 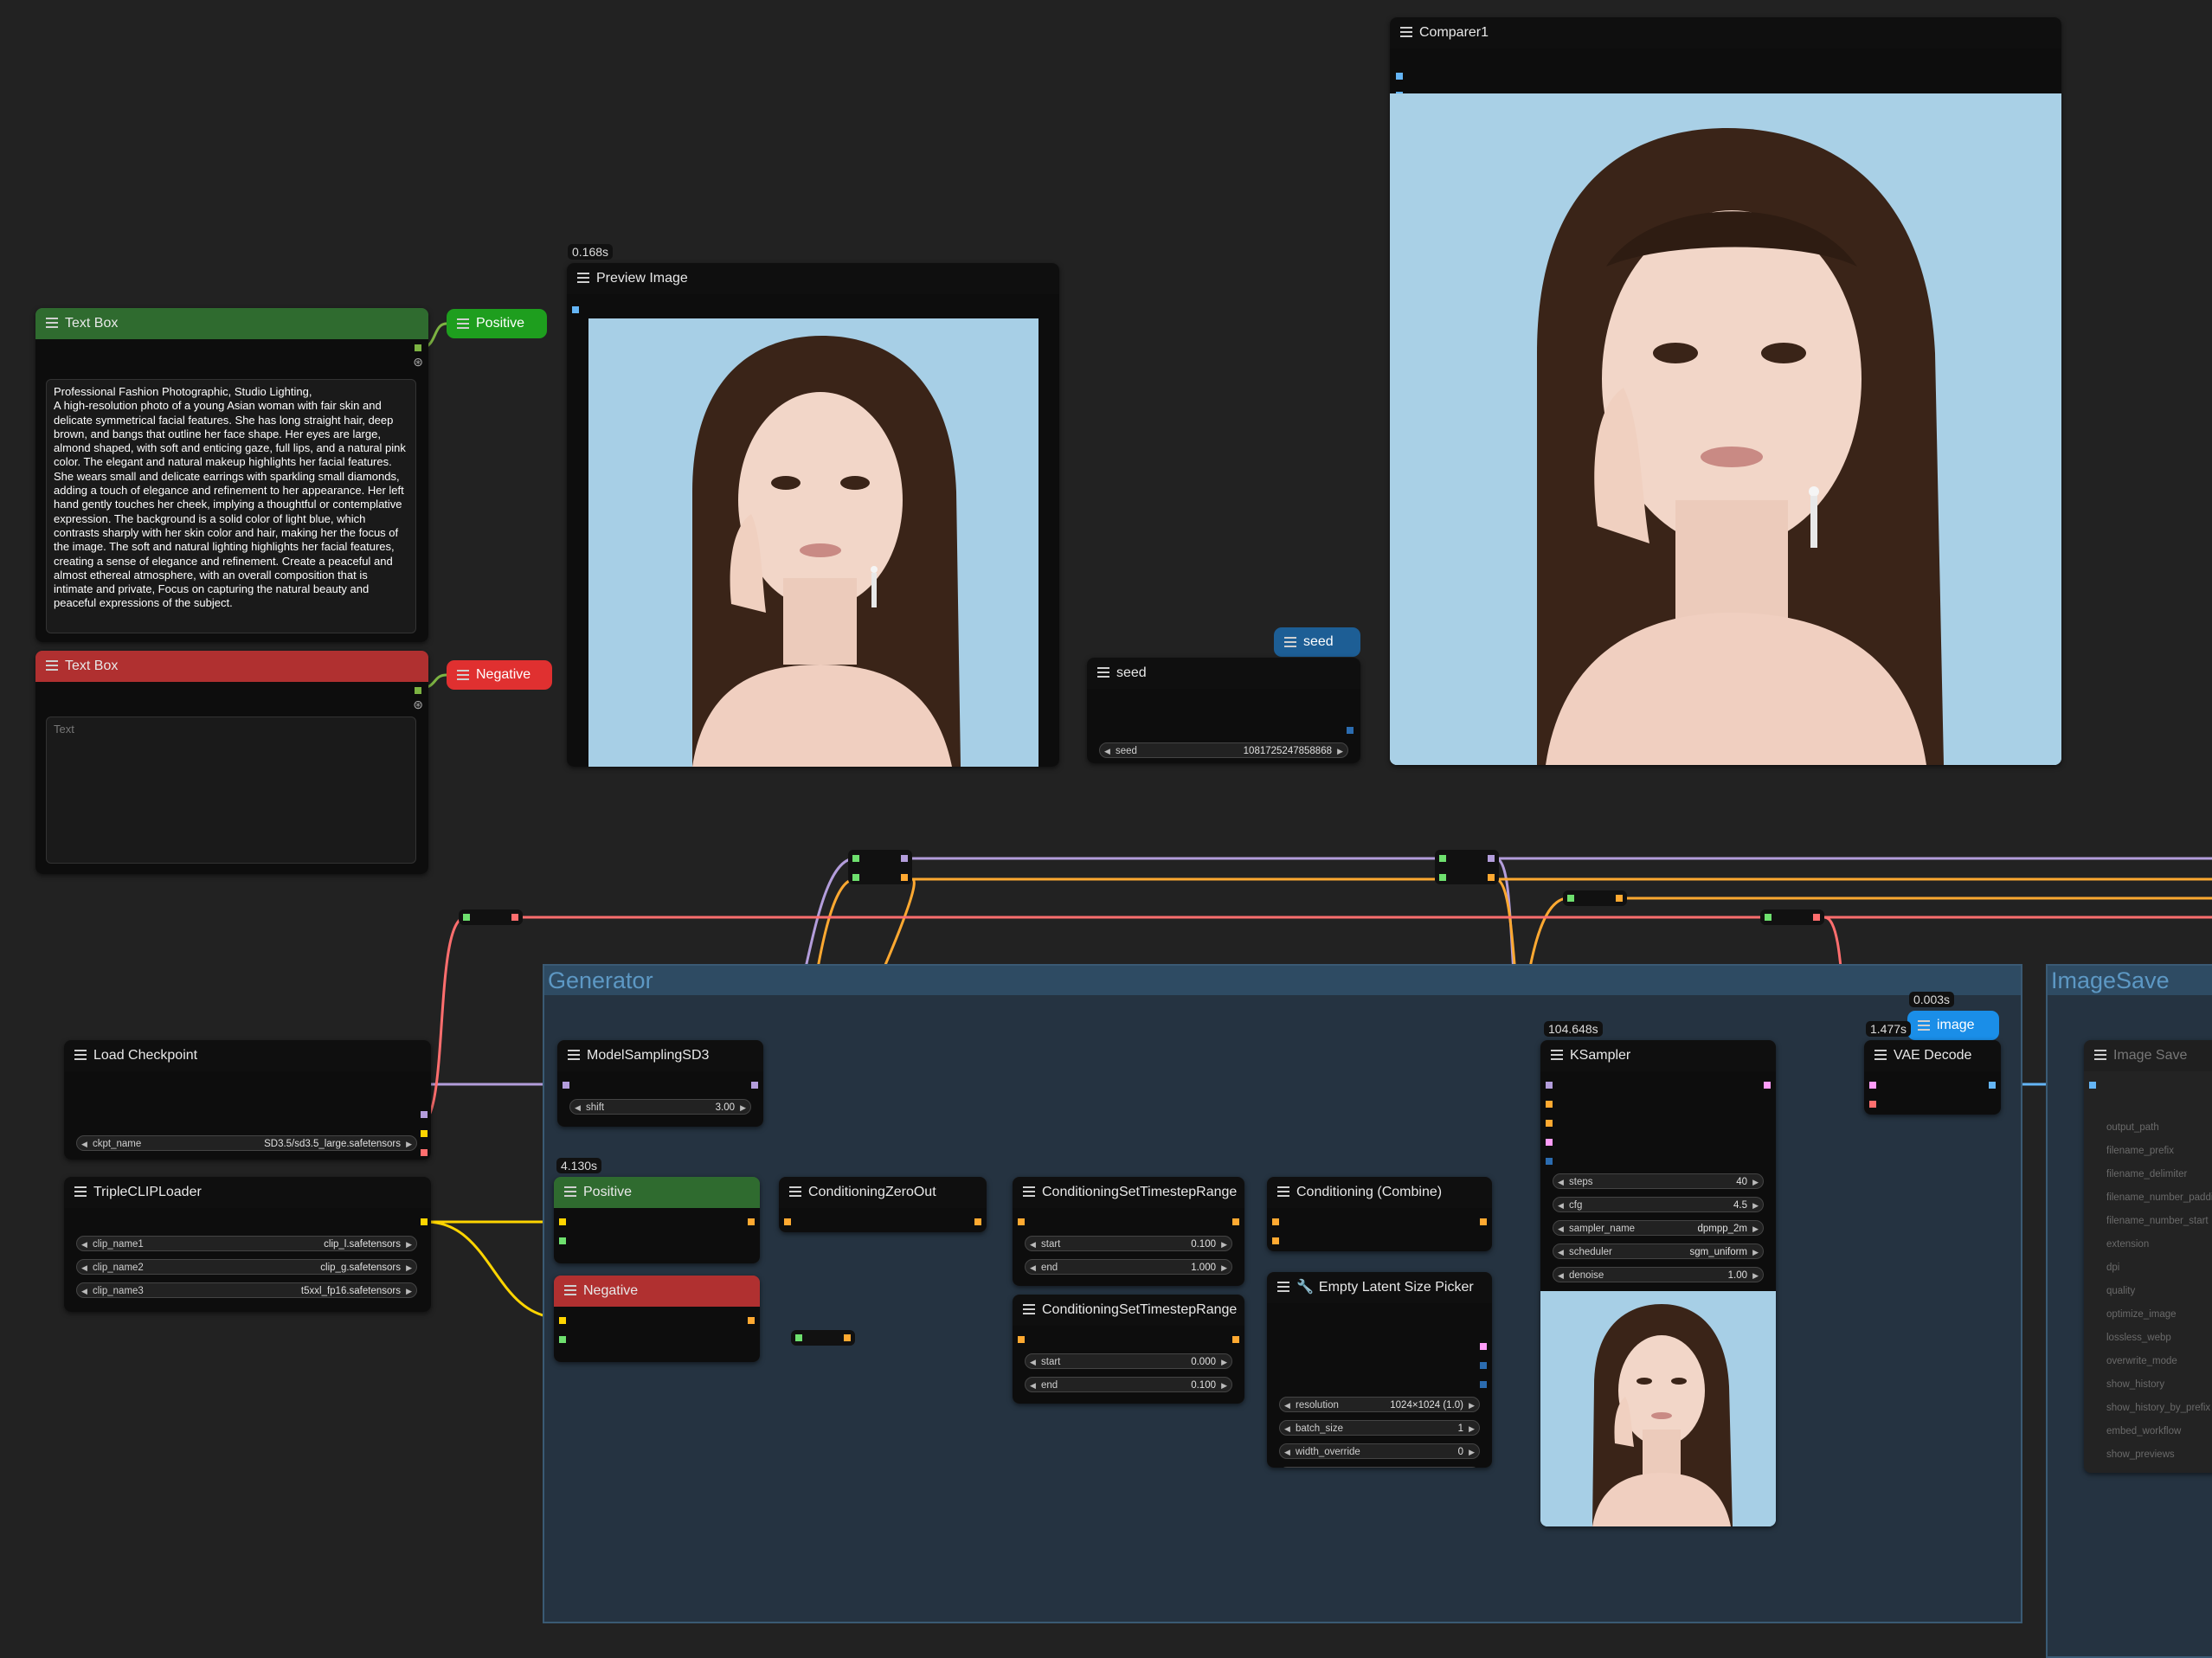 What do you see at coordinates (246, 1143) in the screenshot?
I see `ckpt-name-widget: ◀ ckpt_name SD3.5/sd3.5_large.safetensors ▶` at bounding box center [246, 1143].